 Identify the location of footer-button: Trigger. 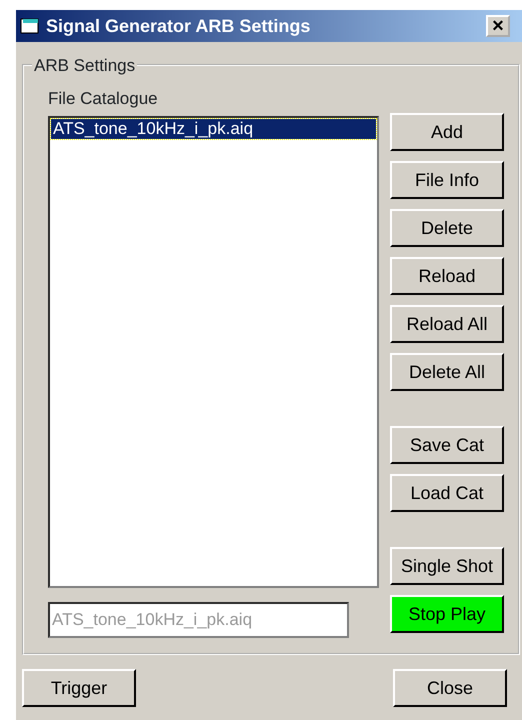
(79, 688).